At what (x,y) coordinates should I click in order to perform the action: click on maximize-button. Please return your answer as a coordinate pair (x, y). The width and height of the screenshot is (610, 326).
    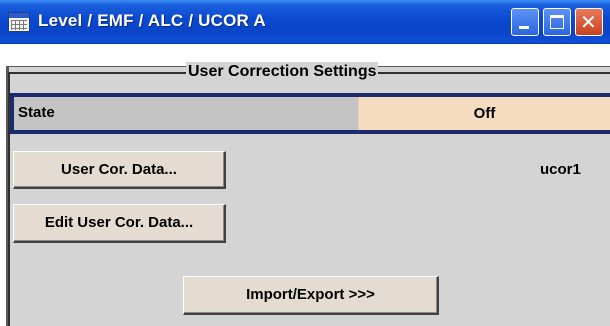
    Looking at the image, I should click on (557, 22).